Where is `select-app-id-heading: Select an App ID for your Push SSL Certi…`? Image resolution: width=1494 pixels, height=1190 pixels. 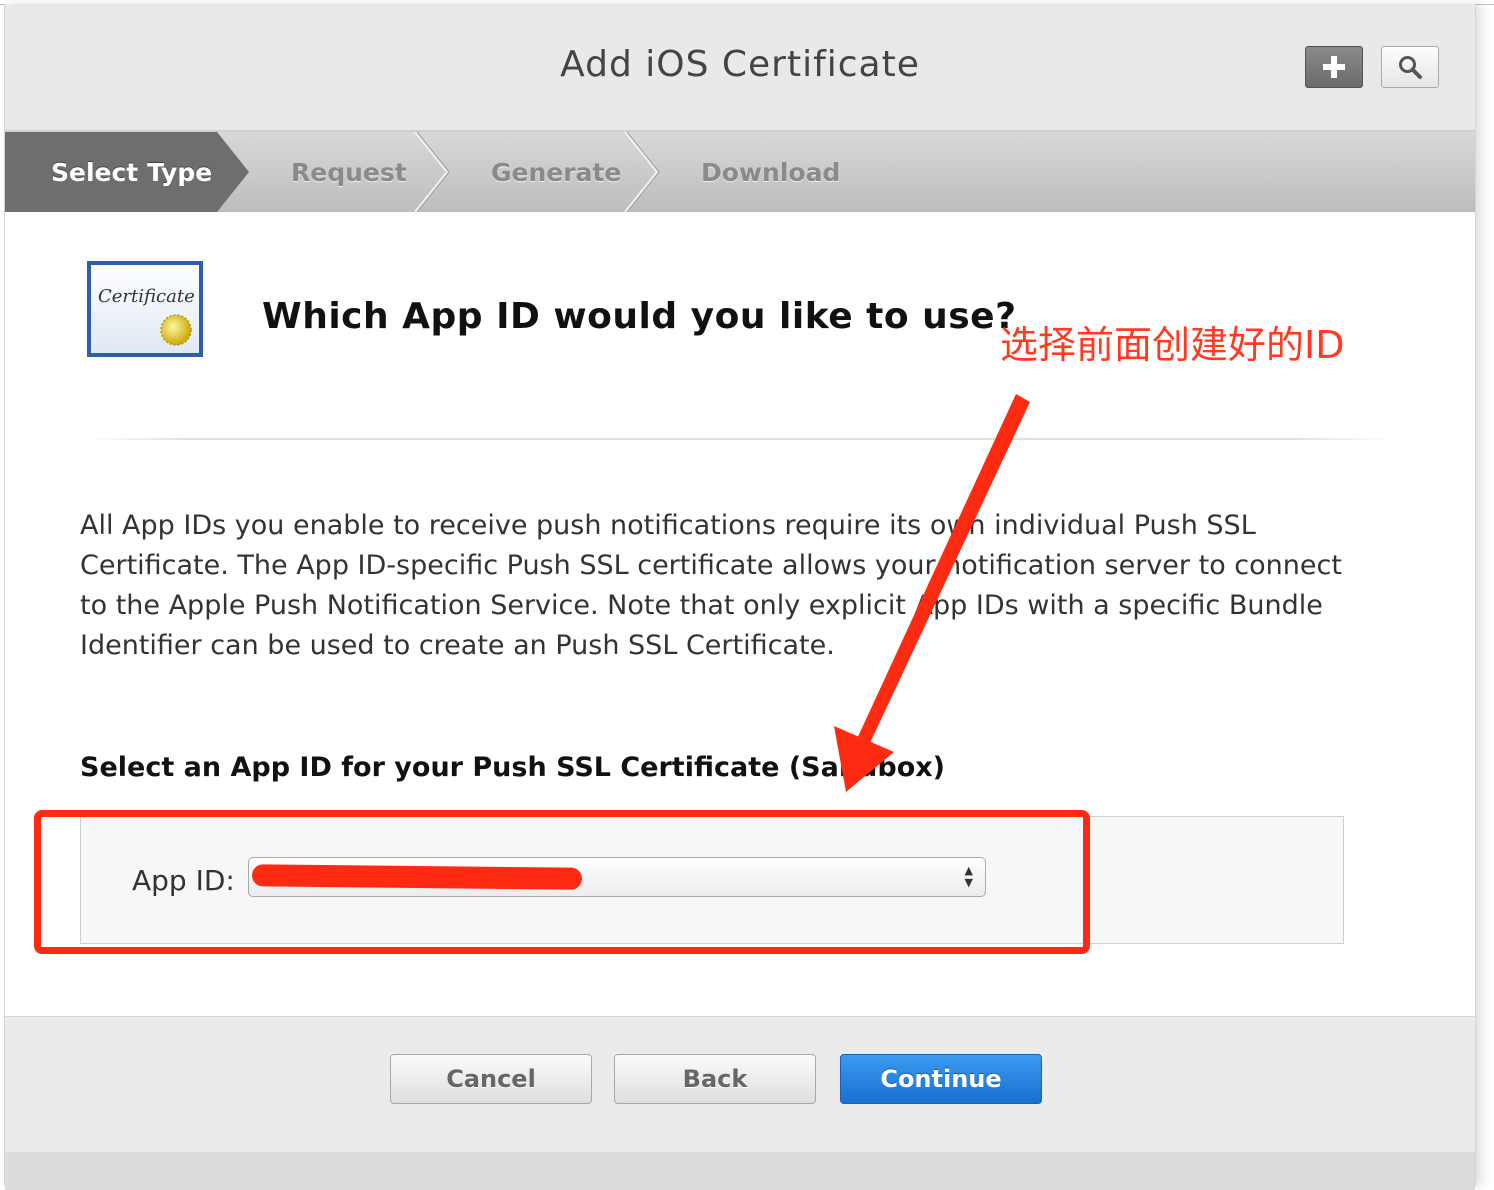 select-app-id-heading: Select an App ID for your Push SSL Certi… is located at coordinates (513, 767).